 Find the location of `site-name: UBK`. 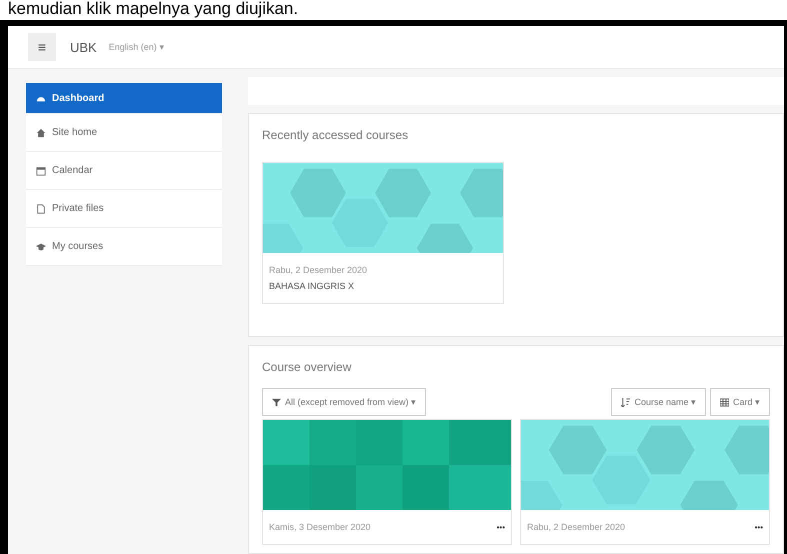

site-name: UBK is located at coordinates (83, 47).